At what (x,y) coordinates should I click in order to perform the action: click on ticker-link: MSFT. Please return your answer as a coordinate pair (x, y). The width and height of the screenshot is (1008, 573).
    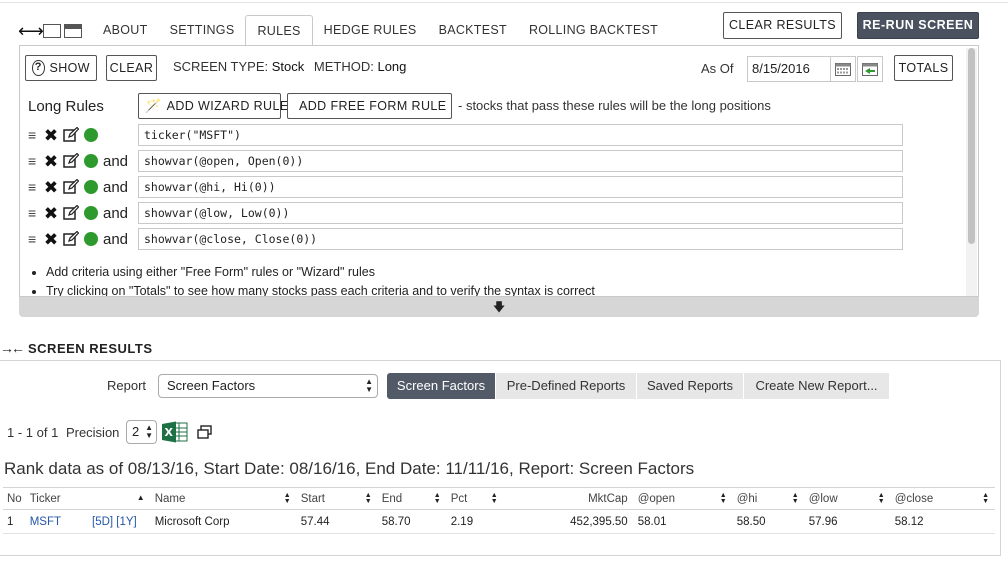
    Looking at the image, I should click on (45, 522).